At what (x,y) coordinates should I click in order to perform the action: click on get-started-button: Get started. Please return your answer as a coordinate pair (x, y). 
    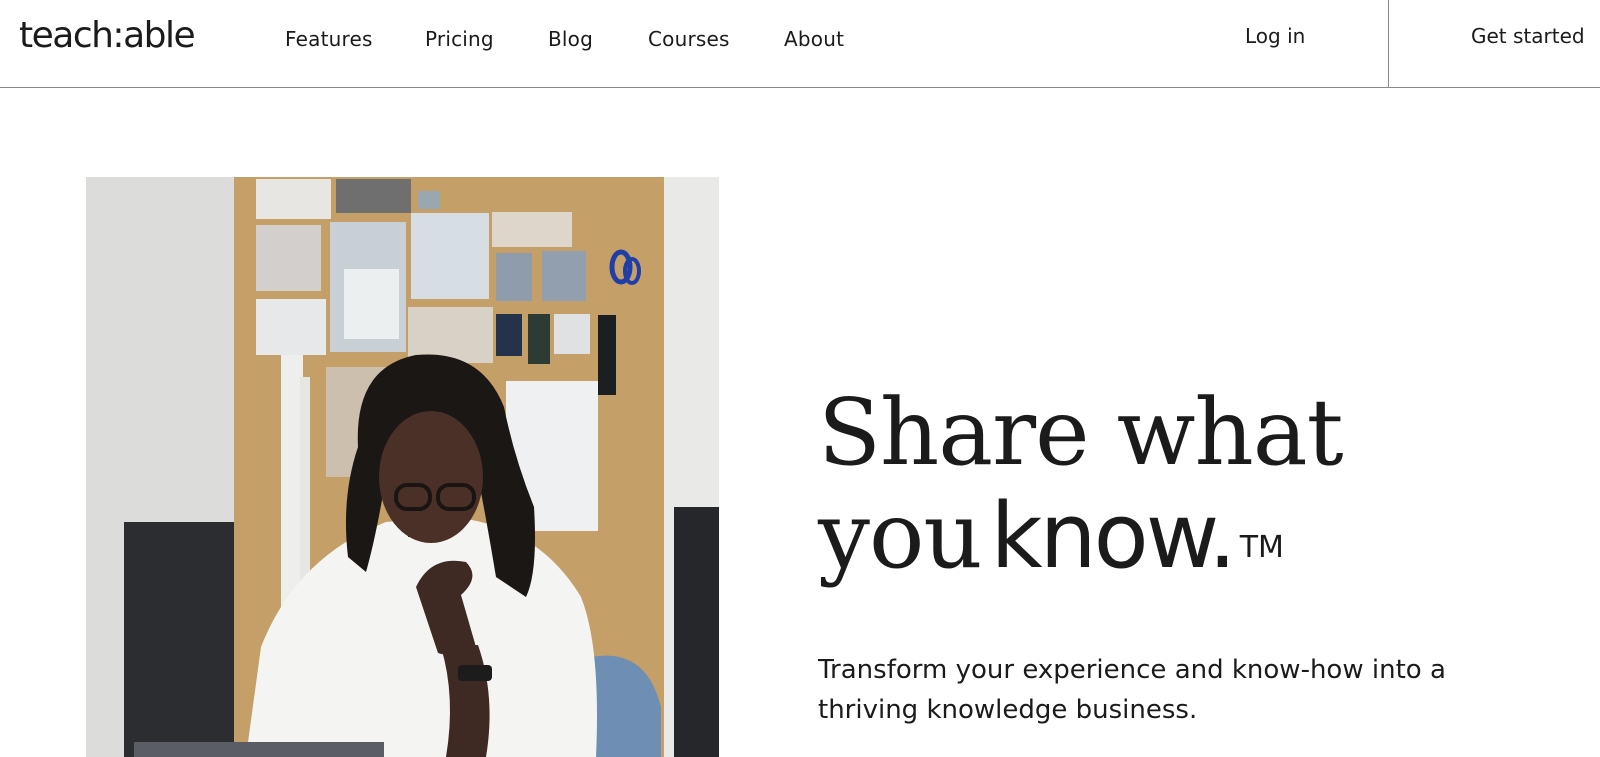
    Looking at the image, I should click on (1528, 36).